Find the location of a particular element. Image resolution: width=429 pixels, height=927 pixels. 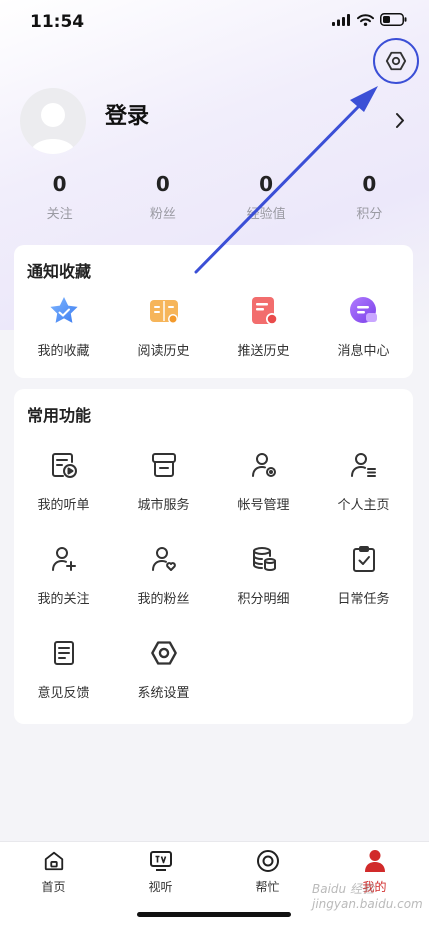

stat-label: 经验值 is located at coordinates (266, 214).